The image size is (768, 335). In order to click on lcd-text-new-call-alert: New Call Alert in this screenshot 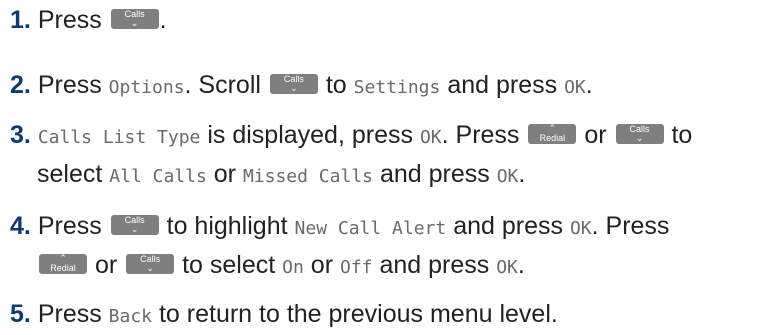, I will do `click(370, 228)`.